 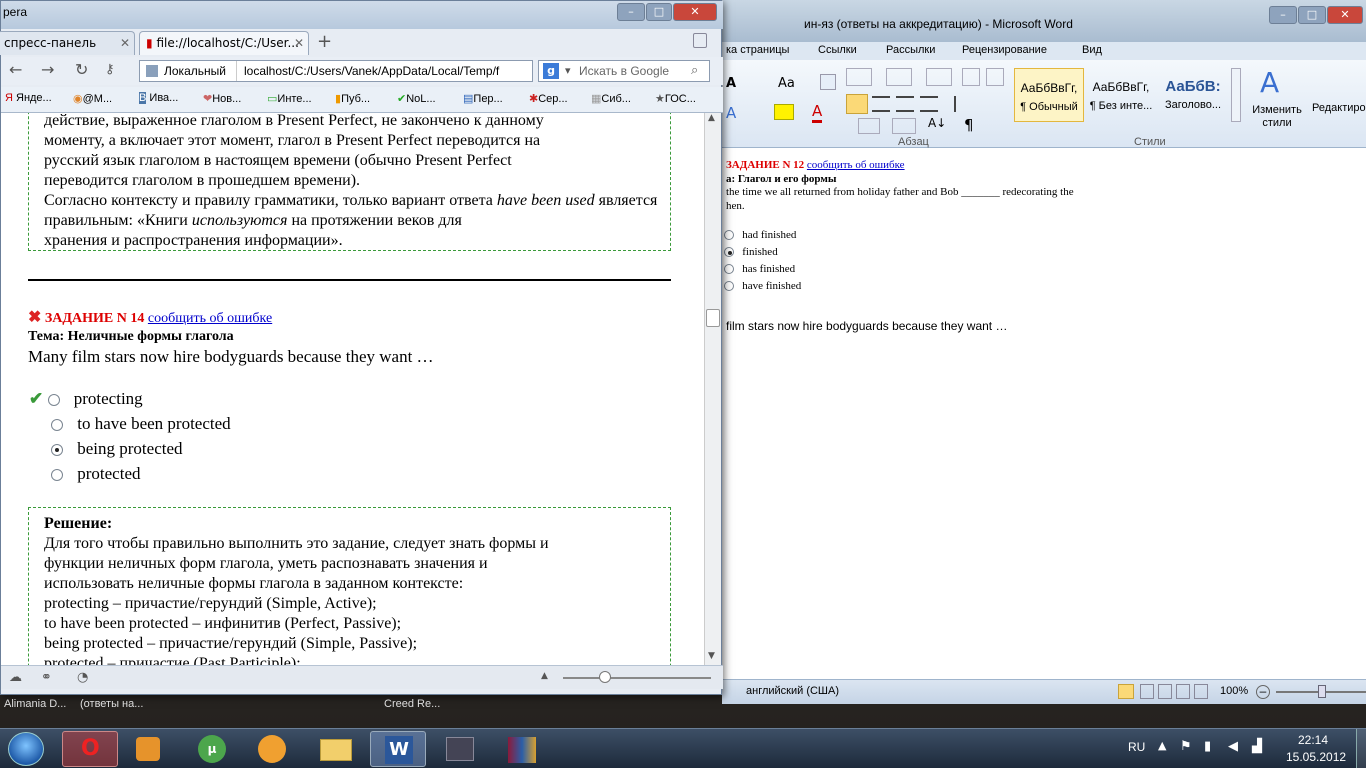 What do you see at coordinates (15, 69) in the screenshot?
I see `back-arrow-icon: ←` at bounding box center [15, 69].